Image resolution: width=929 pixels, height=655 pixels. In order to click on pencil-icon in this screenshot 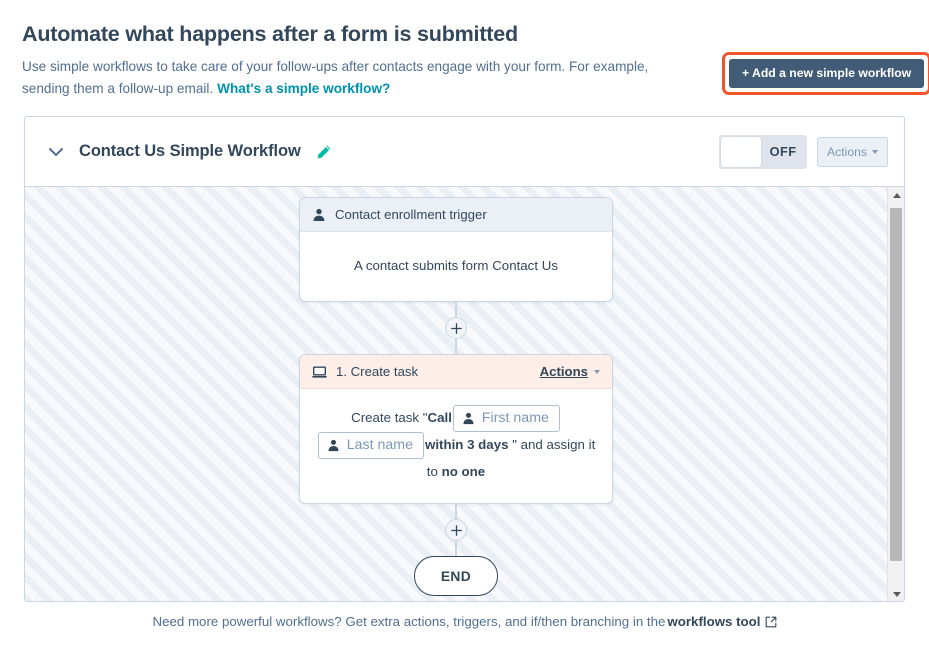, I will do `click(324, 152)`.